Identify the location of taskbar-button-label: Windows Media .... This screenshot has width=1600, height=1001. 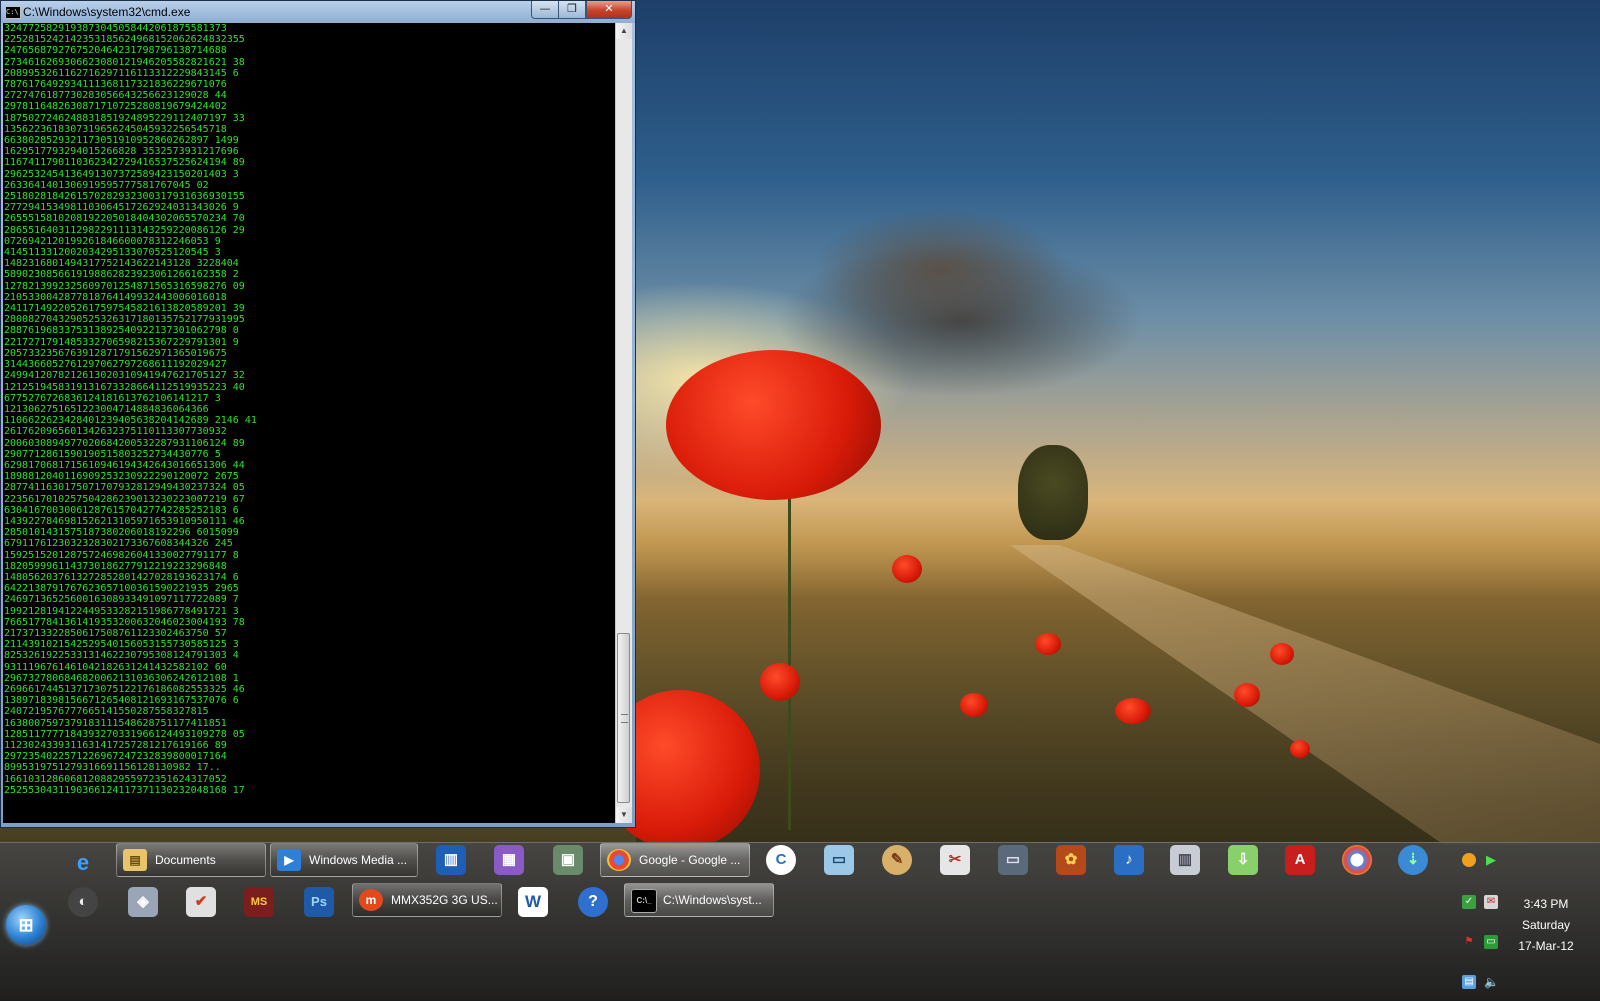
(358, 860).